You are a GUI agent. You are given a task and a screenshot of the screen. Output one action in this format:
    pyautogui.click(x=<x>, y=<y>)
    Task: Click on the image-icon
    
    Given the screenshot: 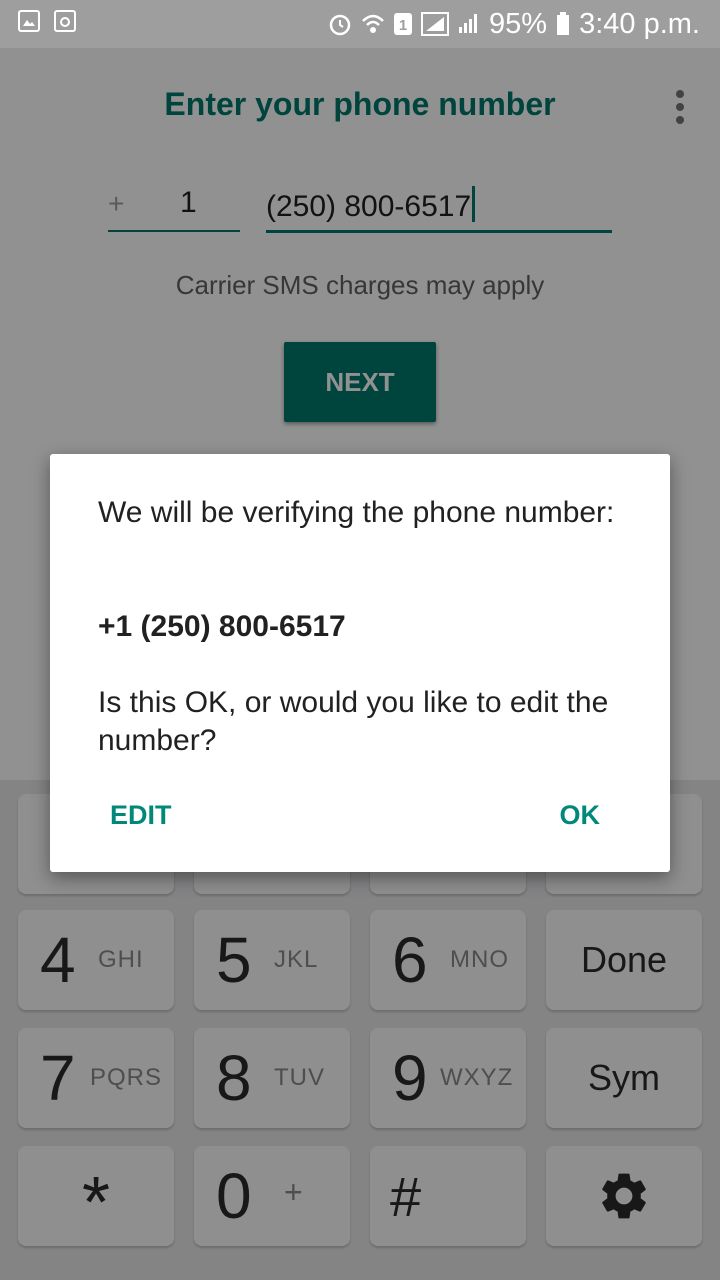 What is the action you would take?
    pyautogui.click(x=29, y=21)
    